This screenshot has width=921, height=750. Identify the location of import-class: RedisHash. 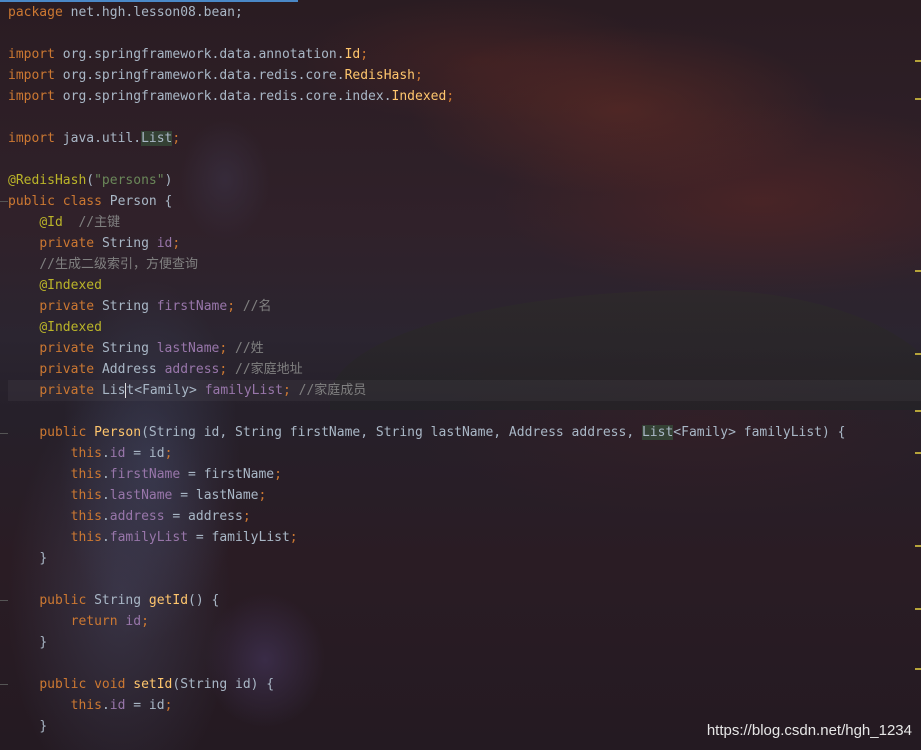
(380, 75).